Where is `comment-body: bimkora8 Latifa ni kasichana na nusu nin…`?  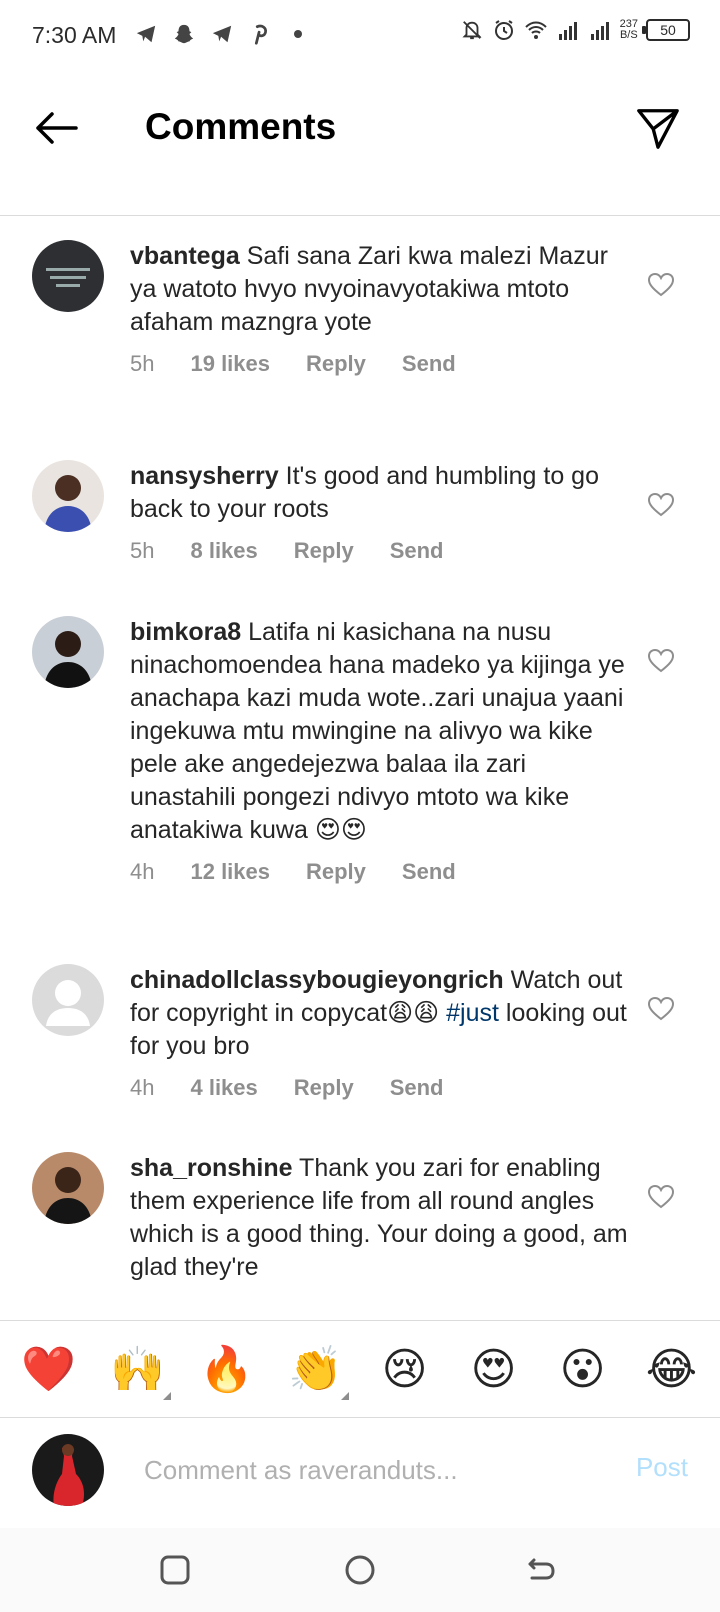 comment-body: bimkora8 Latifa ni kasichana na nusu nin… is located at coordinates (380, 752).